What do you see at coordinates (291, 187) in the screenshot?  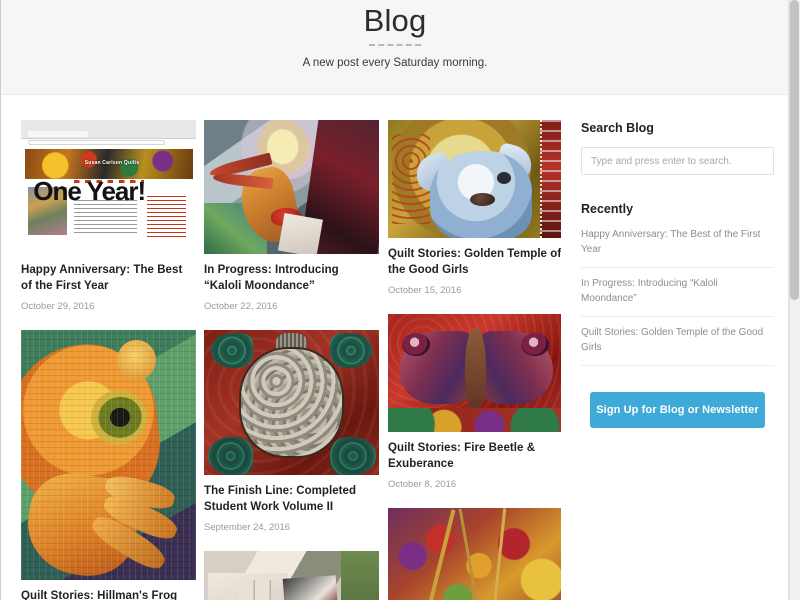 I see `post-thumbnail-heron-moon` at bounding box center [291, 187].